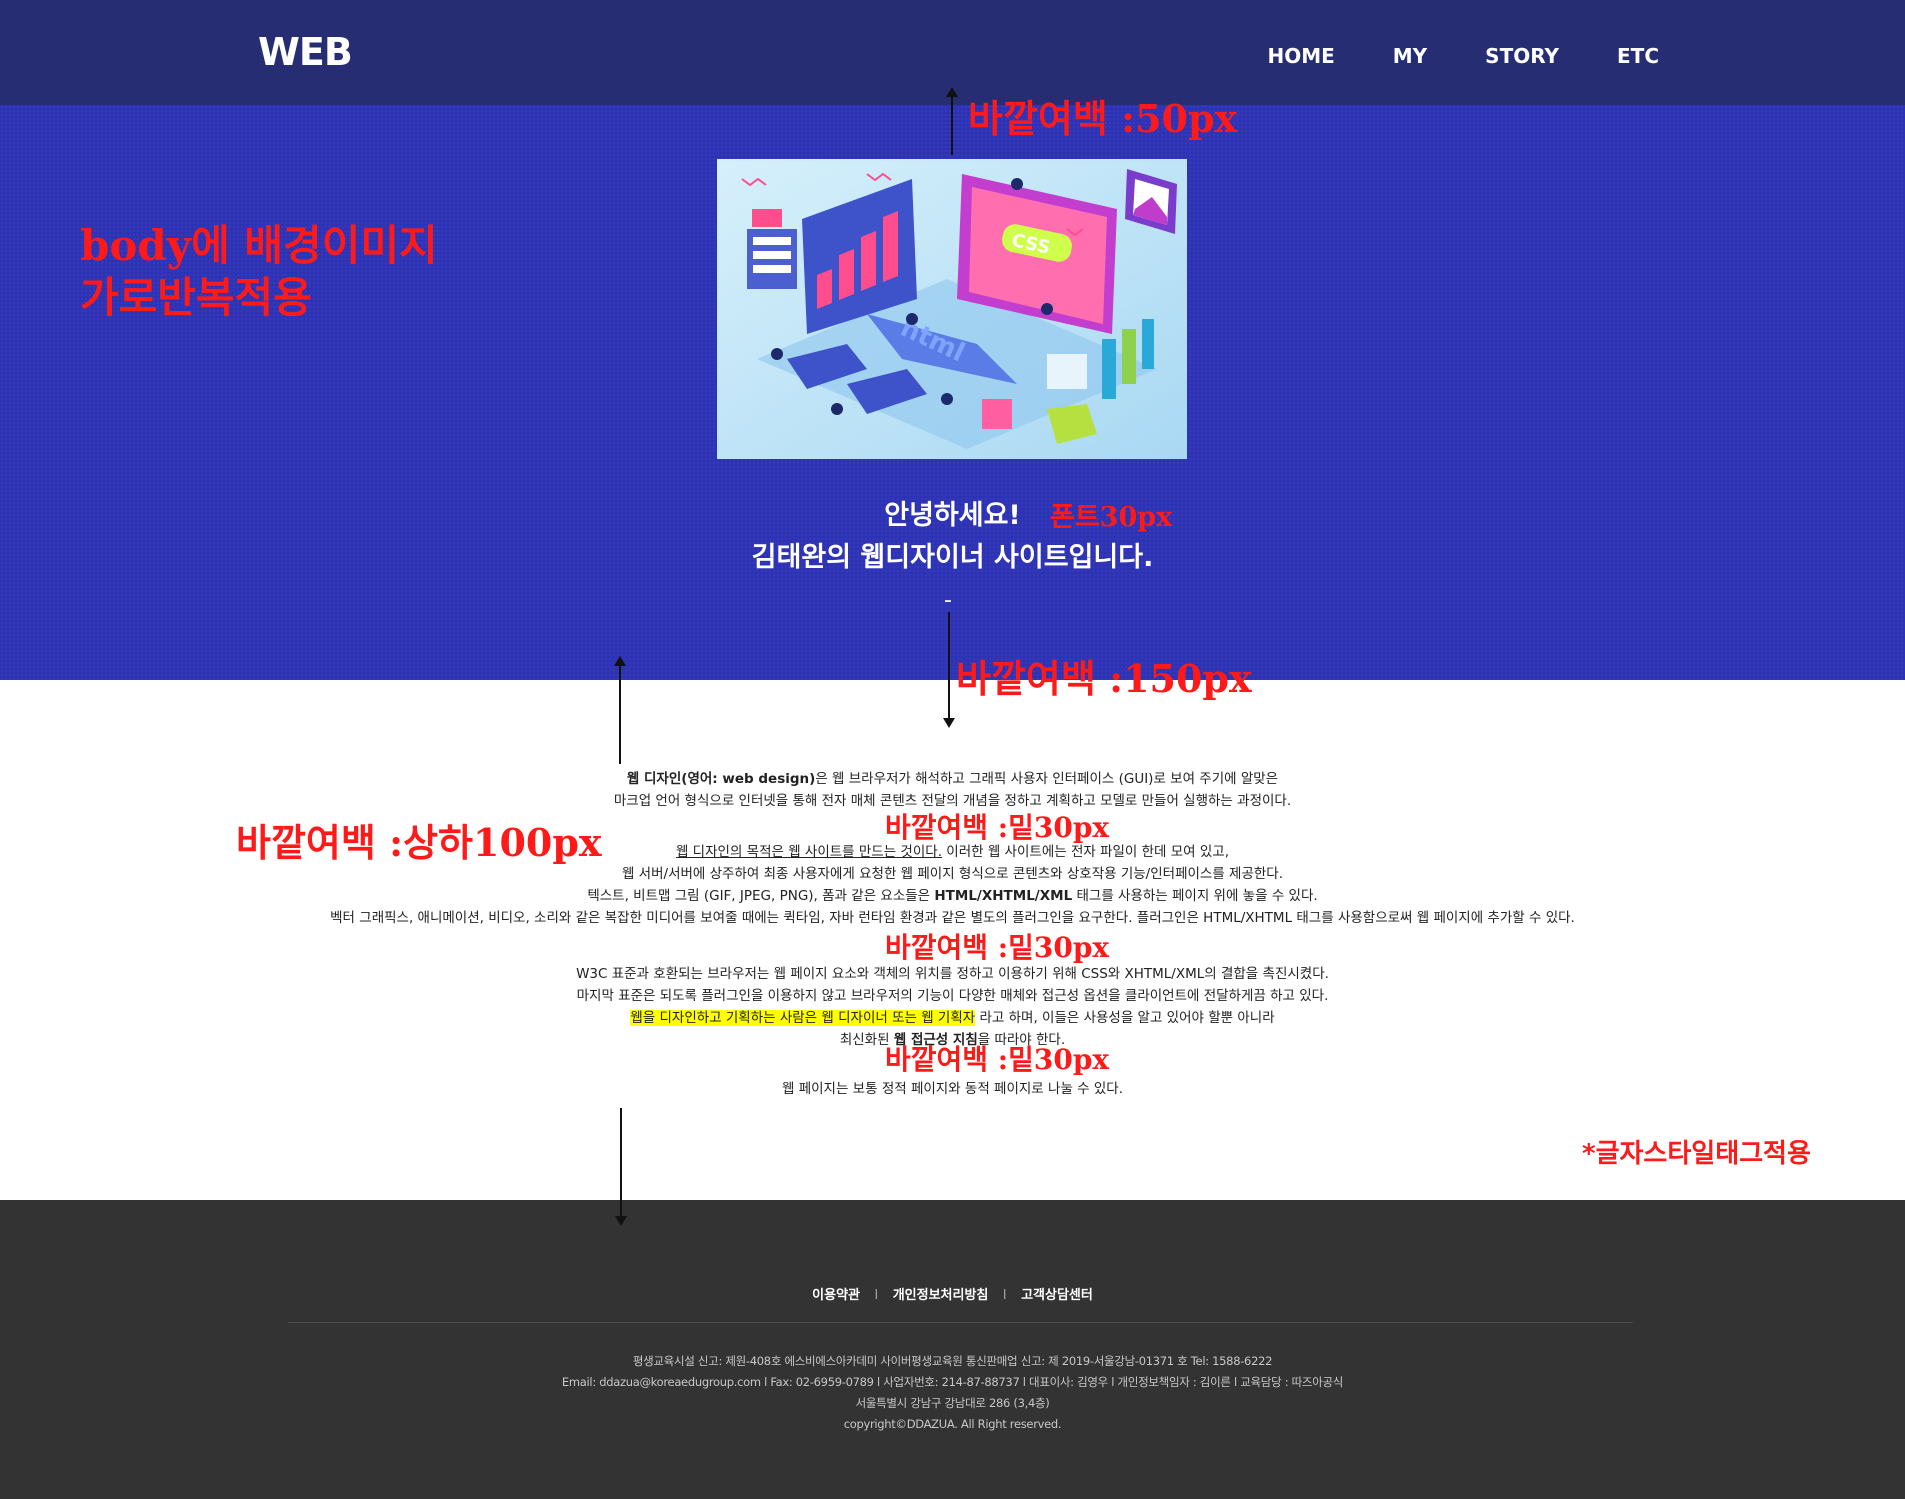 The width and height of the screenshot is (1905, 1499). Describe the element at coordinates (305, 52) in the screenshot. I see `site-logo: WEB` at that location.